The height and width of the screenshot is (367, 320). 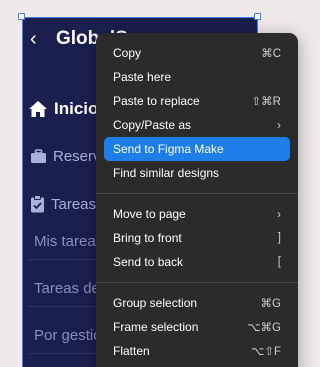 What do you see at coordinates (37, 204) in the screenshot?
I see `clipboard-check-icon` at bounding box center [37, 204].